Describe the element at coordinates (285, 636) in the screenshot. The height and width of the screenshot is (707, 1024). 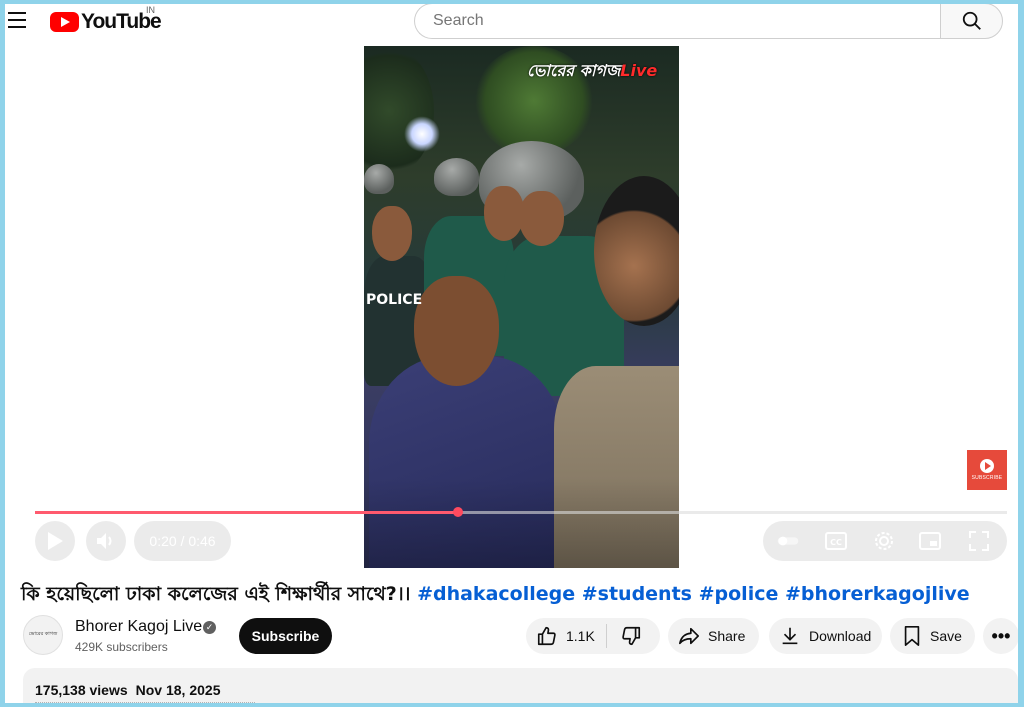
I see `subscribe-button: Subscribe` at that location.